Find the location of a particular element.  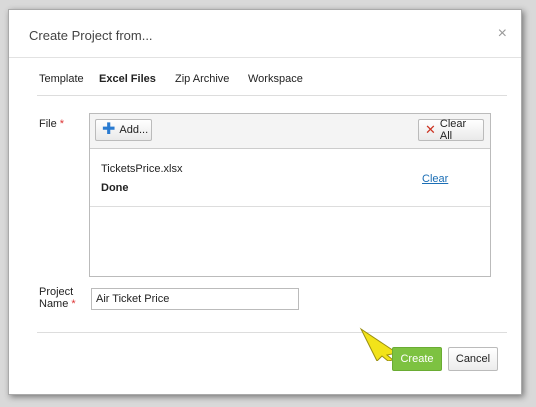

plus-icon: ✚ is located at coordinates (109, 129).